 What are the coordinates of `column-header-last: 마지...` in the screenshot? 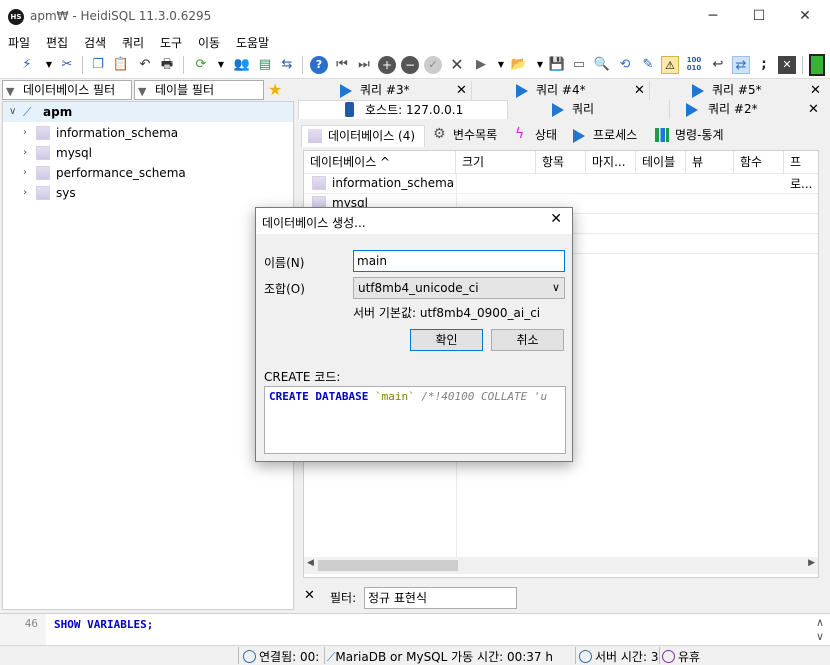 It's located at (611, 162).